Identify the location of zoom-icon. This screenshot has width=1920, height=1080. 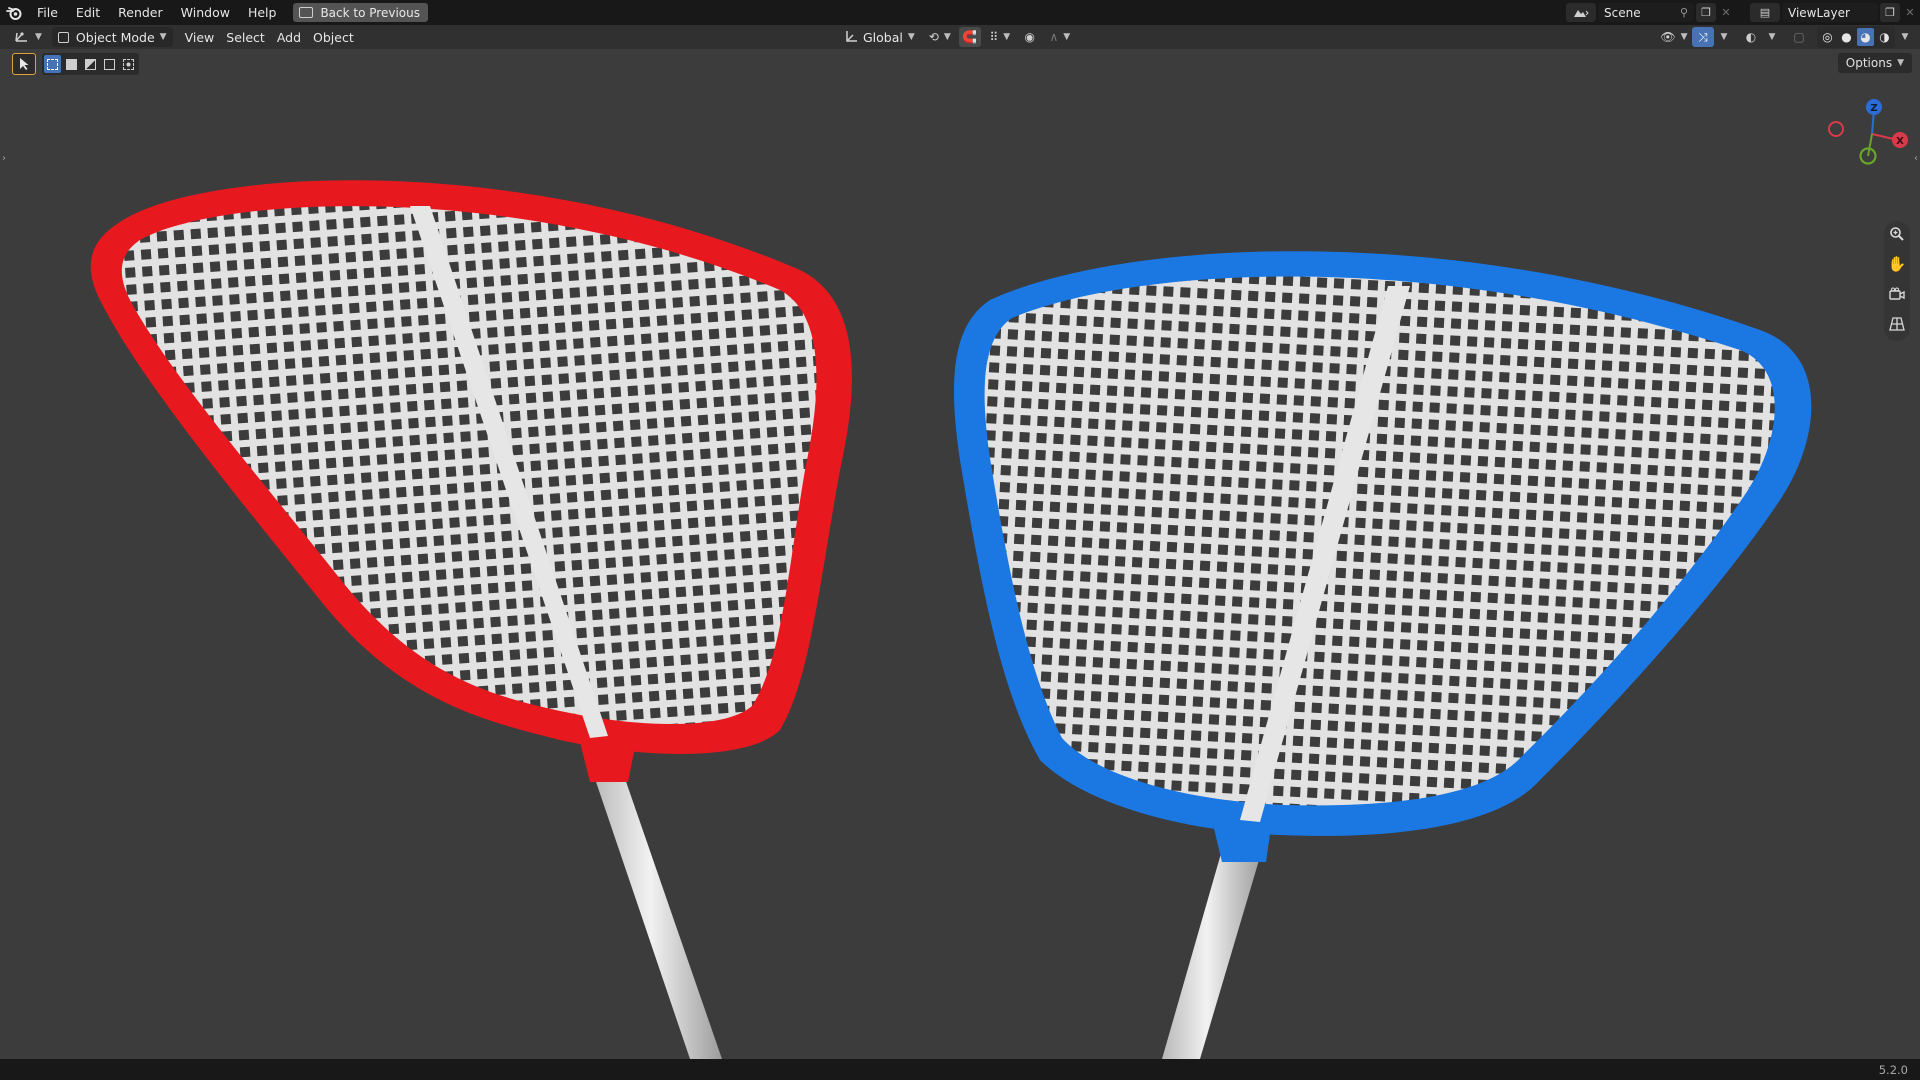
(1897, 234).